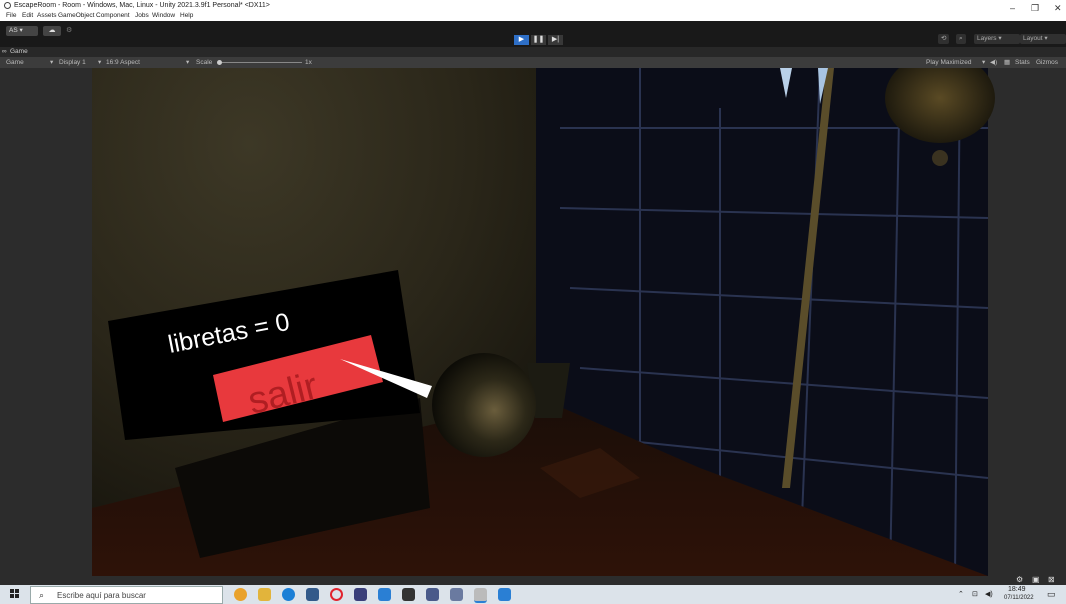 The width and height of the screenshot is (1066, 604). Describe the element at coordinates (76, 16) in the screenshot. I see `menu-gameobject: GameObject` at that location.